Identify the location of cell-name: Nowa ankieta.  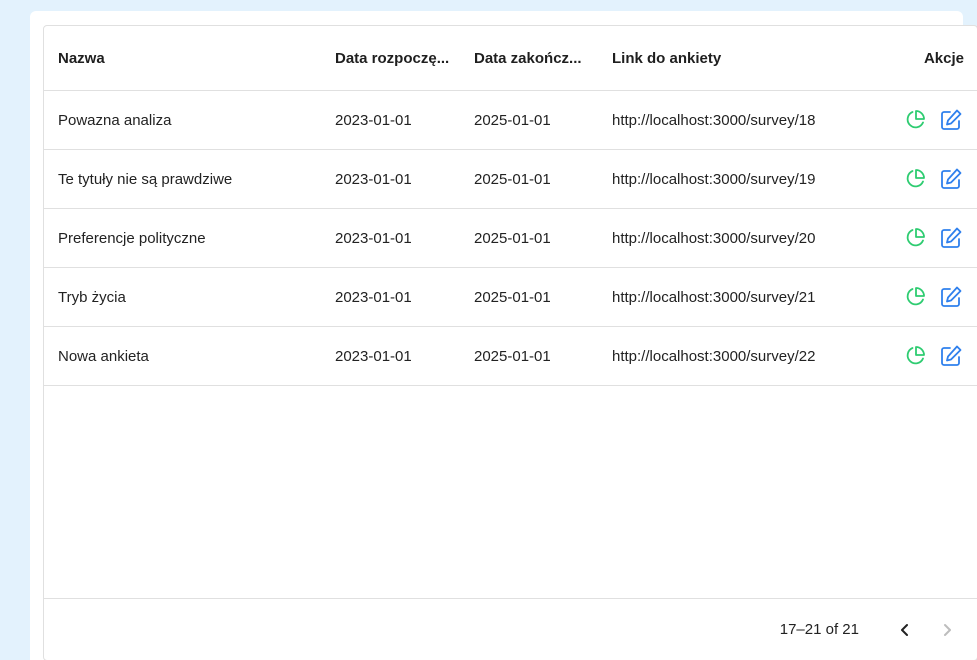
(103, 356).